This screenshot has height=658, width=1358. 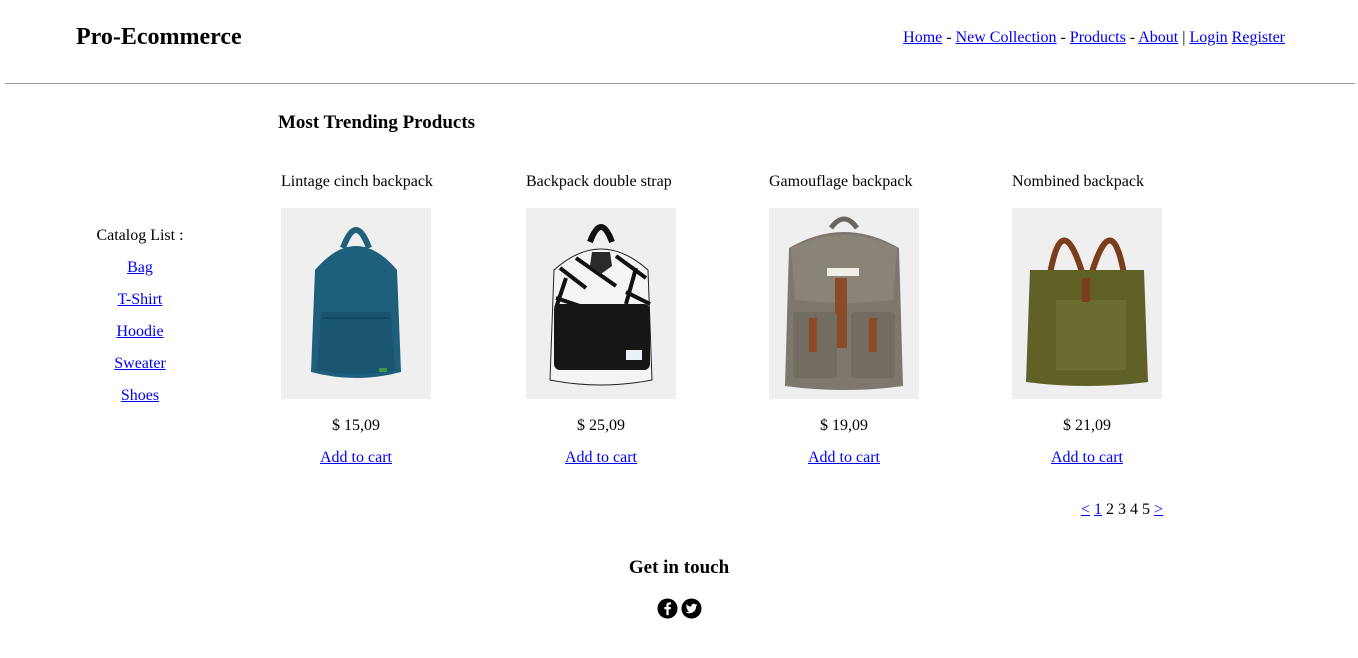 What do you see at coordinates (680, 609) in the screenshot?
I see `social-links` at bounding box center [680, 609].